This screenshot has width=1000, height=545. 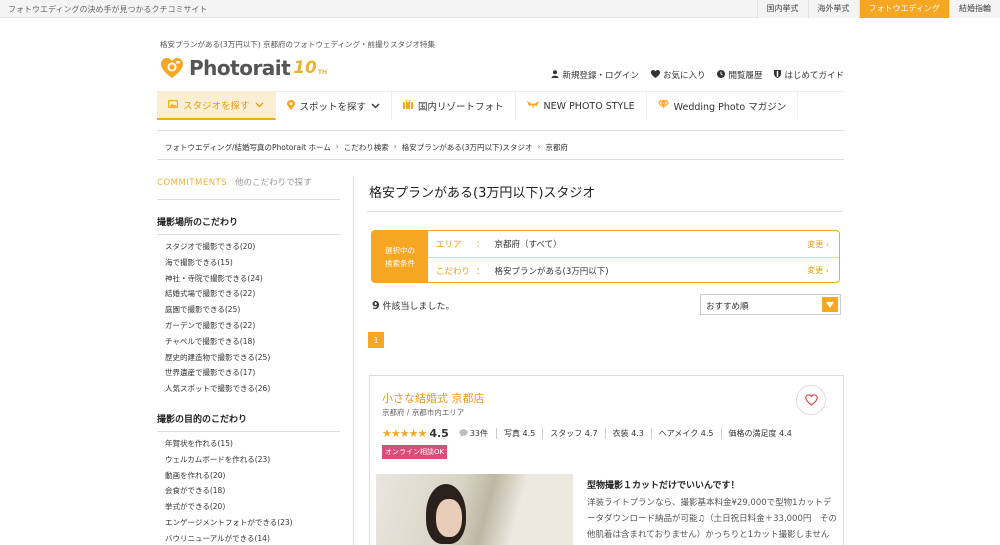 What do you see at coordinates (903, 9) in the screenshot?
I see `top-link-photowedding: フォトウエディング` at bounding box center [903, 9].